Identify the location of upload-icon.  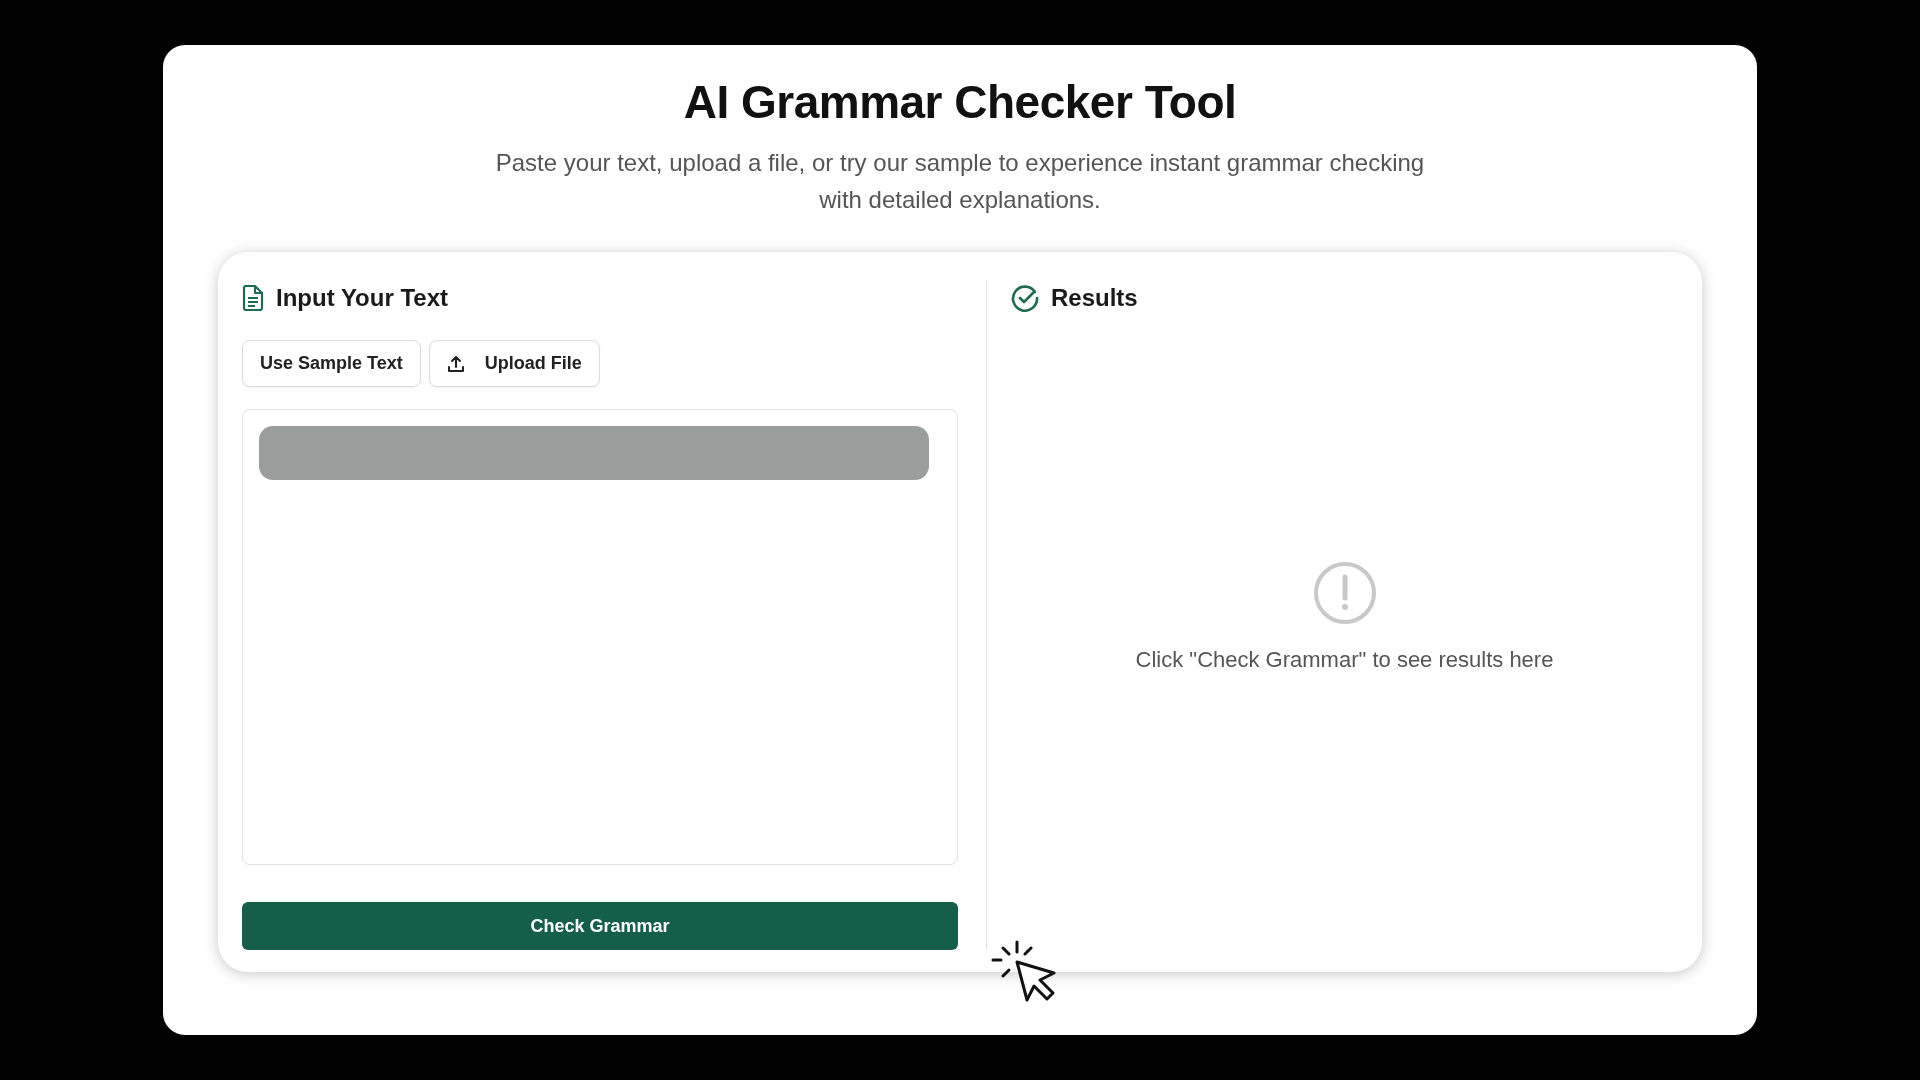
(455, 363).